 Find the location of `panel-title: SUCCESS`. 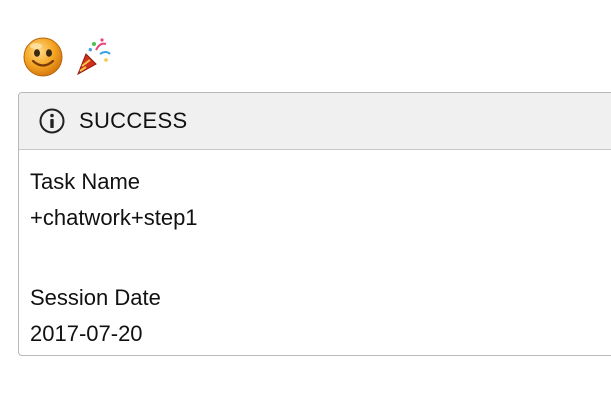

panel-title: SUCCESS is located at coordinates (133, 120).